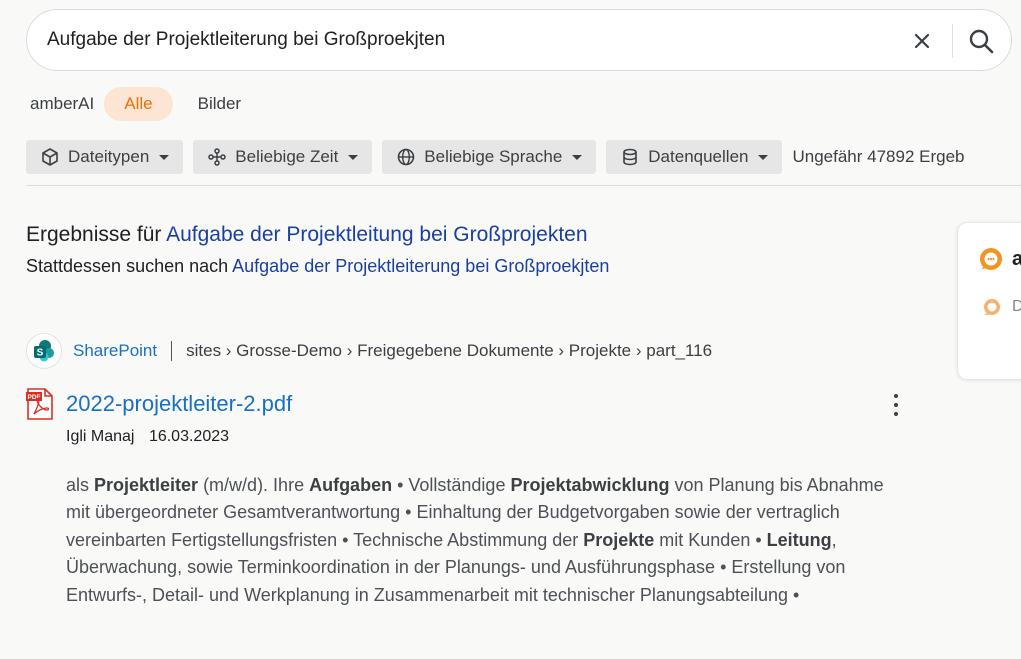 The width and height of the screenshot is (1021, 659). Describe the element at coordinates (619, 539) in the screenshot. I see `snippet-highlight: Projekte` at that location.